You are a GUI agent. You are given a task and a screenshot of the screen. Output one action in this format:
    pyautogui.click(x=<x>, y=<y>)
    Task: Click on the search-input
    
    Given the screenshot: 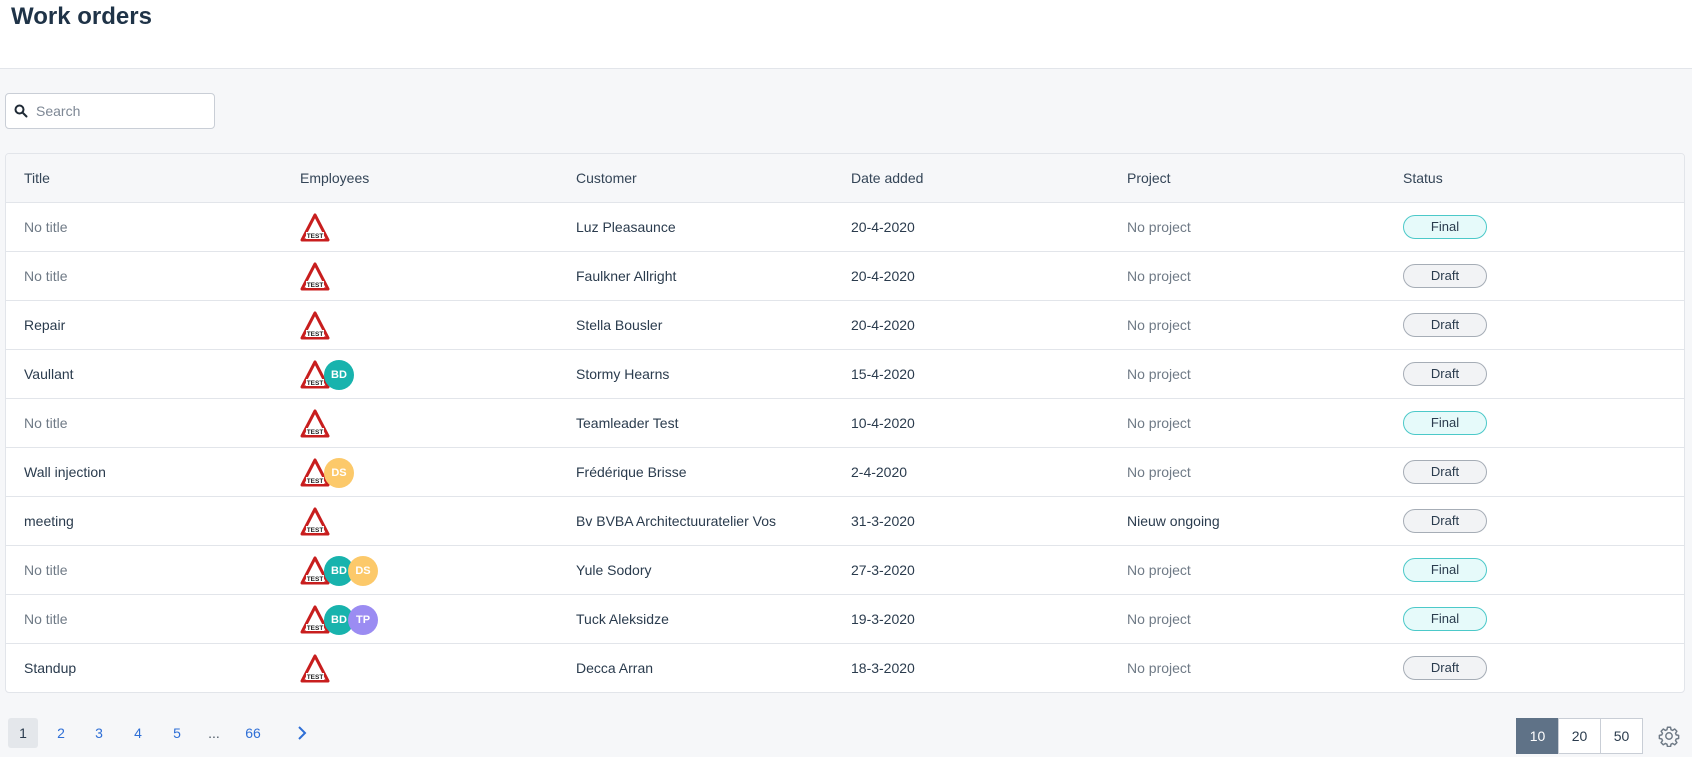 What is the action you would take?
    pyautogui.click(x=124, y=111)
    